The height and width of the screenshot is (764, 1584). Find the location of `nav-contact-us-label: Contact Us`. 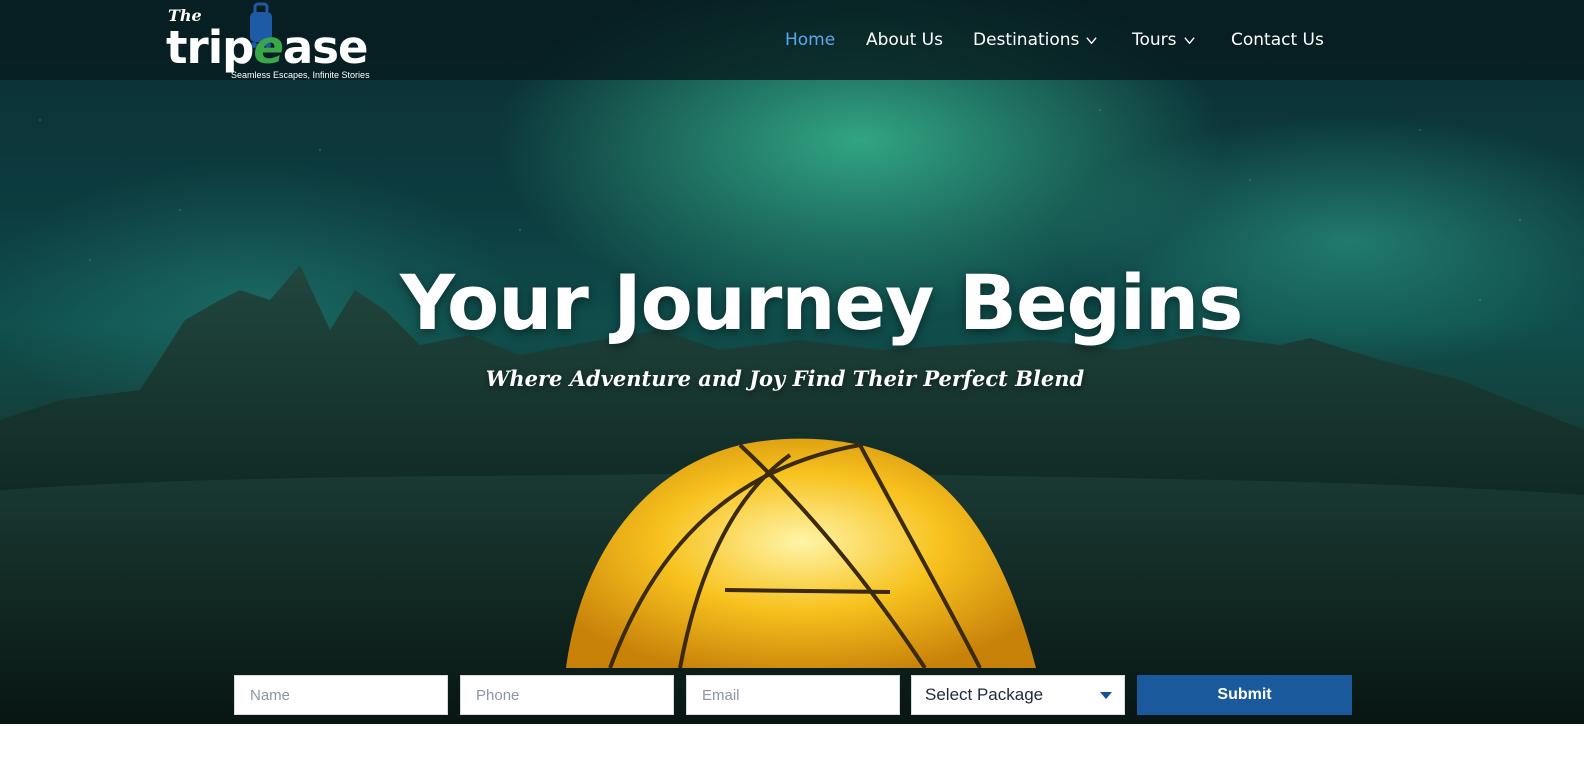

nav-contact-us-label: Contact Us is located at coordinates (1277, 40).